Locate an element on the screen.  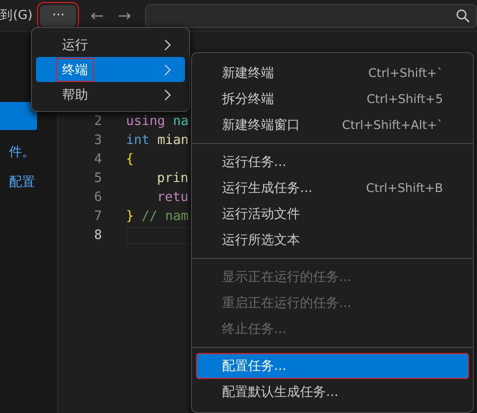
shortcut-text: Ctrl+Shift+` is located at coordinates (405, 73).